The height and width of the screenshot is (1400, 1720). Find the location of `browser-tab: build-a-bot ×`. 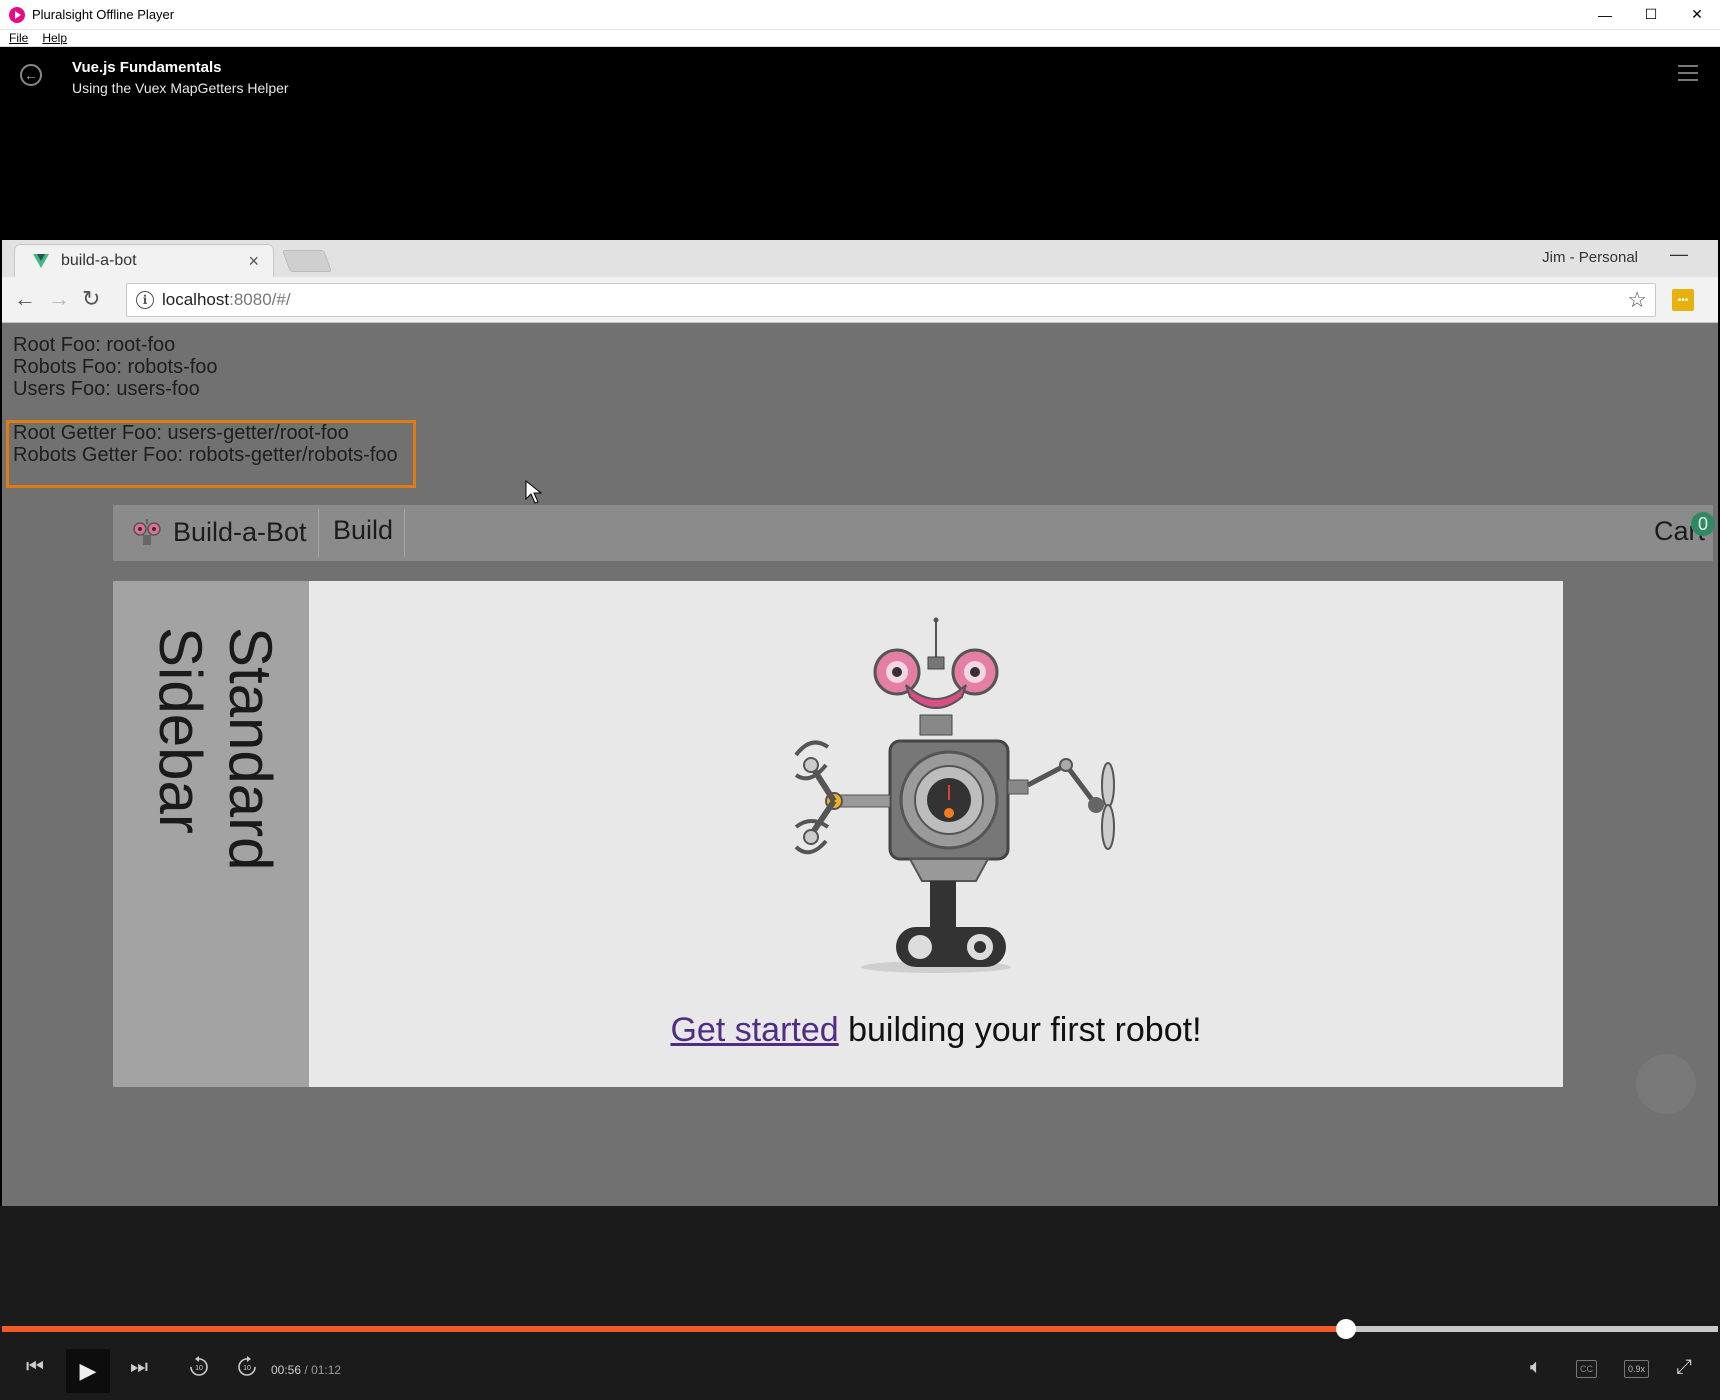

browser-tab: build-a-bot × is located at coordinates (144, 260).